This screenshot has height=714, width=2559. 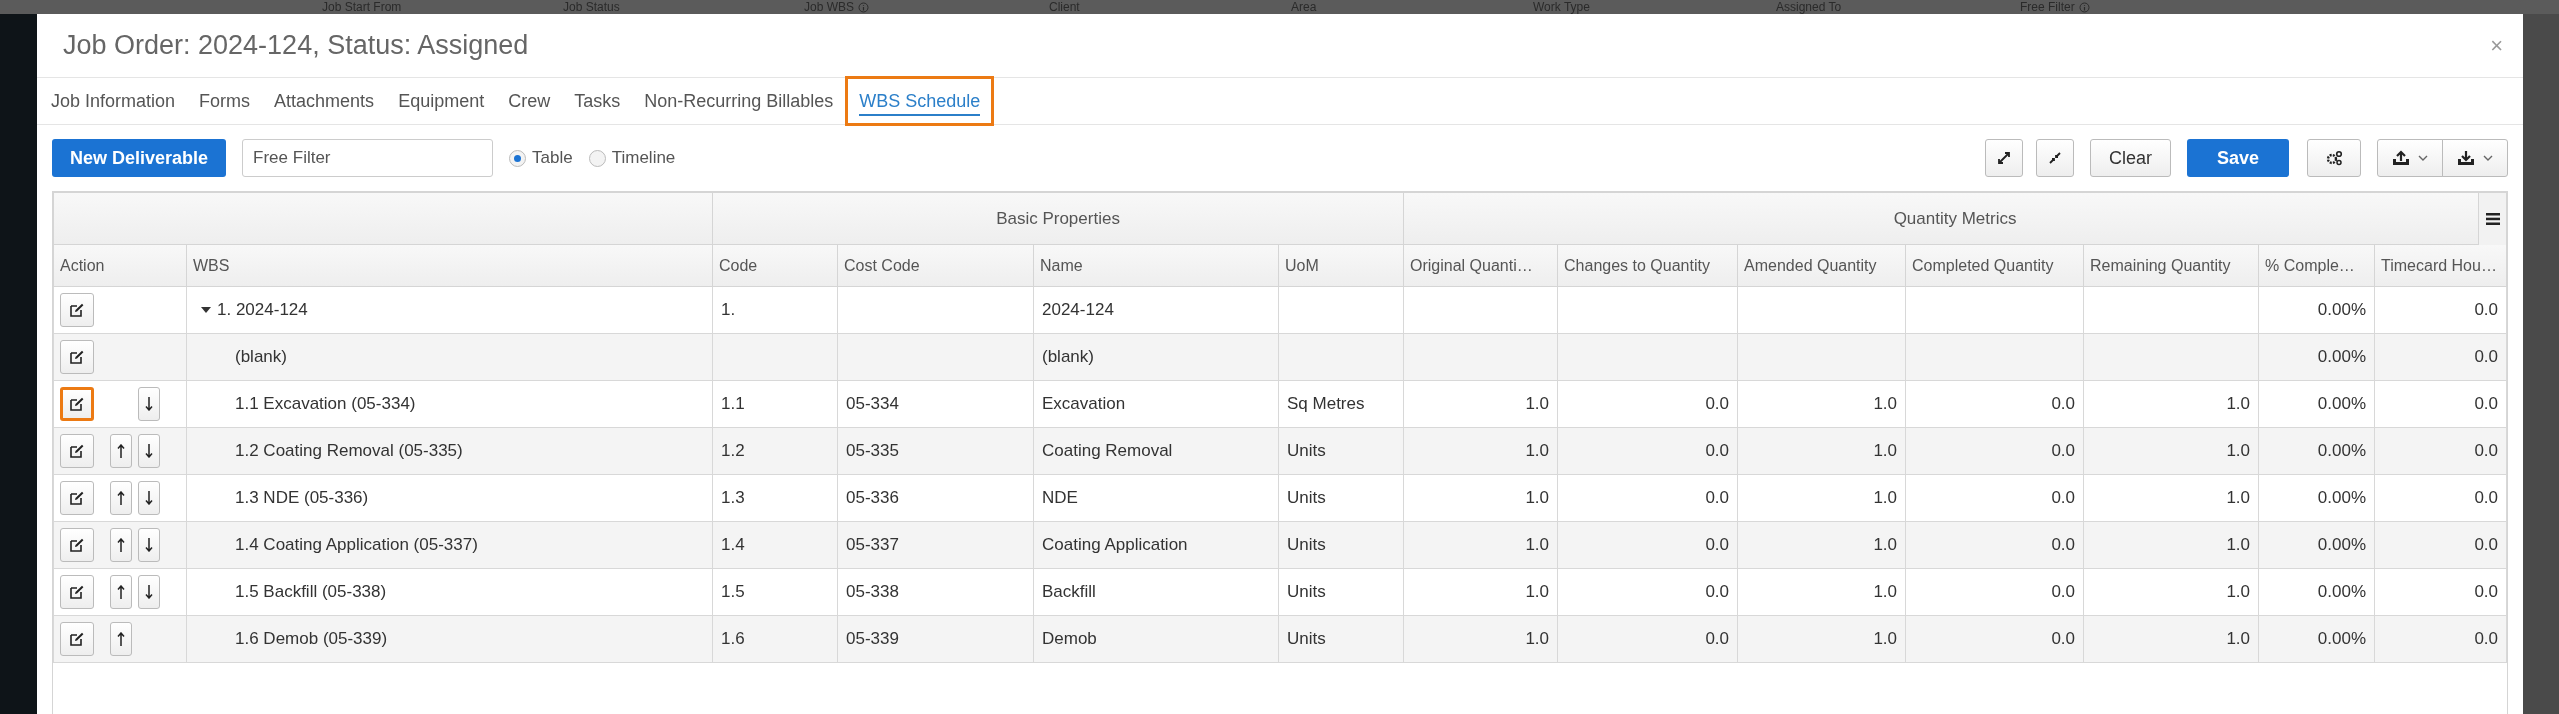 I want to click on table-cell: 1.6, so click(x=733, y=639).